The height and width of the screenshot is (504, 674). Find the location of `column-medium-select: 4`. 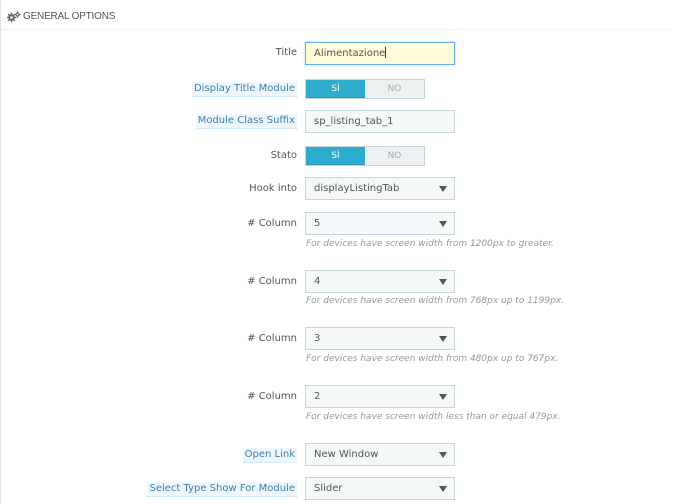

column-medium-select: 4 is located at coordinates (380, 281).